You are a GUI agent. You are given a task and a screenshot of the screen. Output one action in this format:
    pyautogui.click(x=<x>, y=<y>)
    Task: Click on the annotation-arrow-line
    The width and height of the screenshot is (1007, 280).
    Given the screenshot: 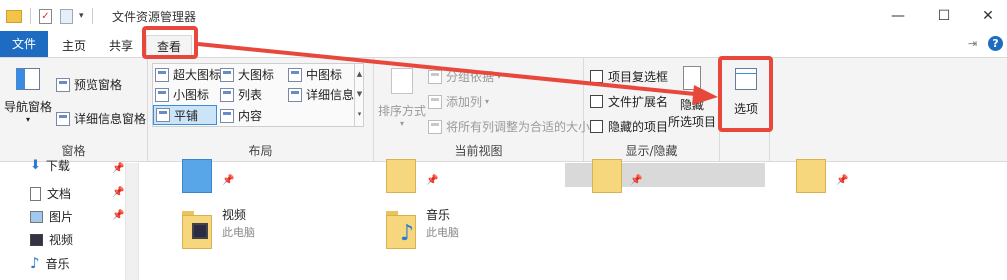 What is the action you would take?
    pyautogui.click(x=451, y=69)
    